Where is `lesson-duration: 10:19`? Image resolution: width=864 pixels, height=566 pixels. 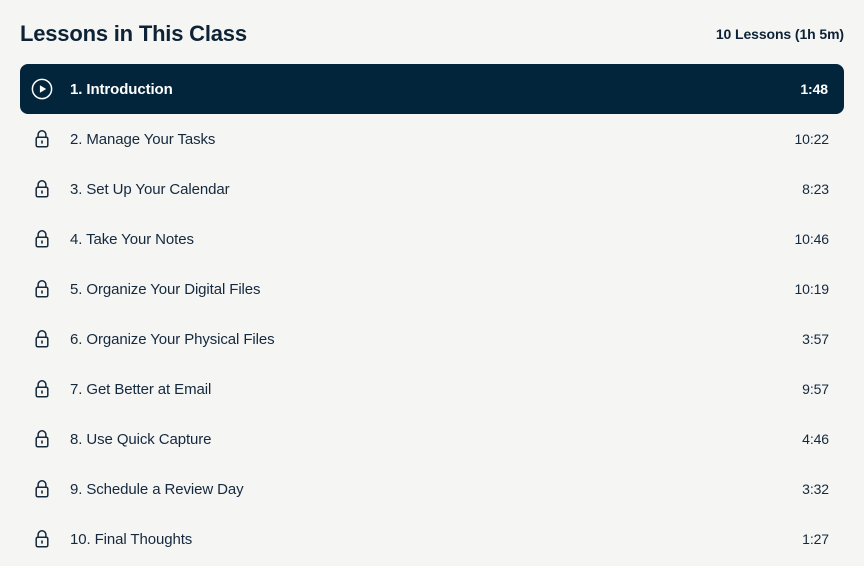 lesson-duration: 10:19 is located at coordinates (811, 289).